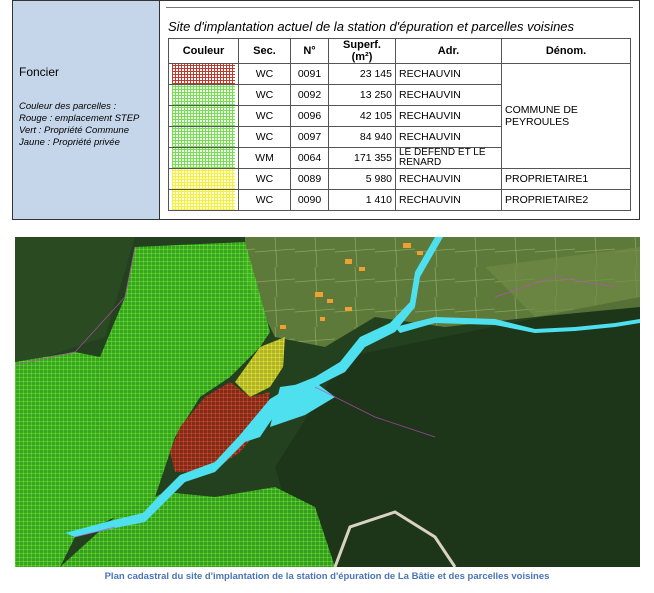  I want to click on cell-superf: 1 410, so click(362, 200).